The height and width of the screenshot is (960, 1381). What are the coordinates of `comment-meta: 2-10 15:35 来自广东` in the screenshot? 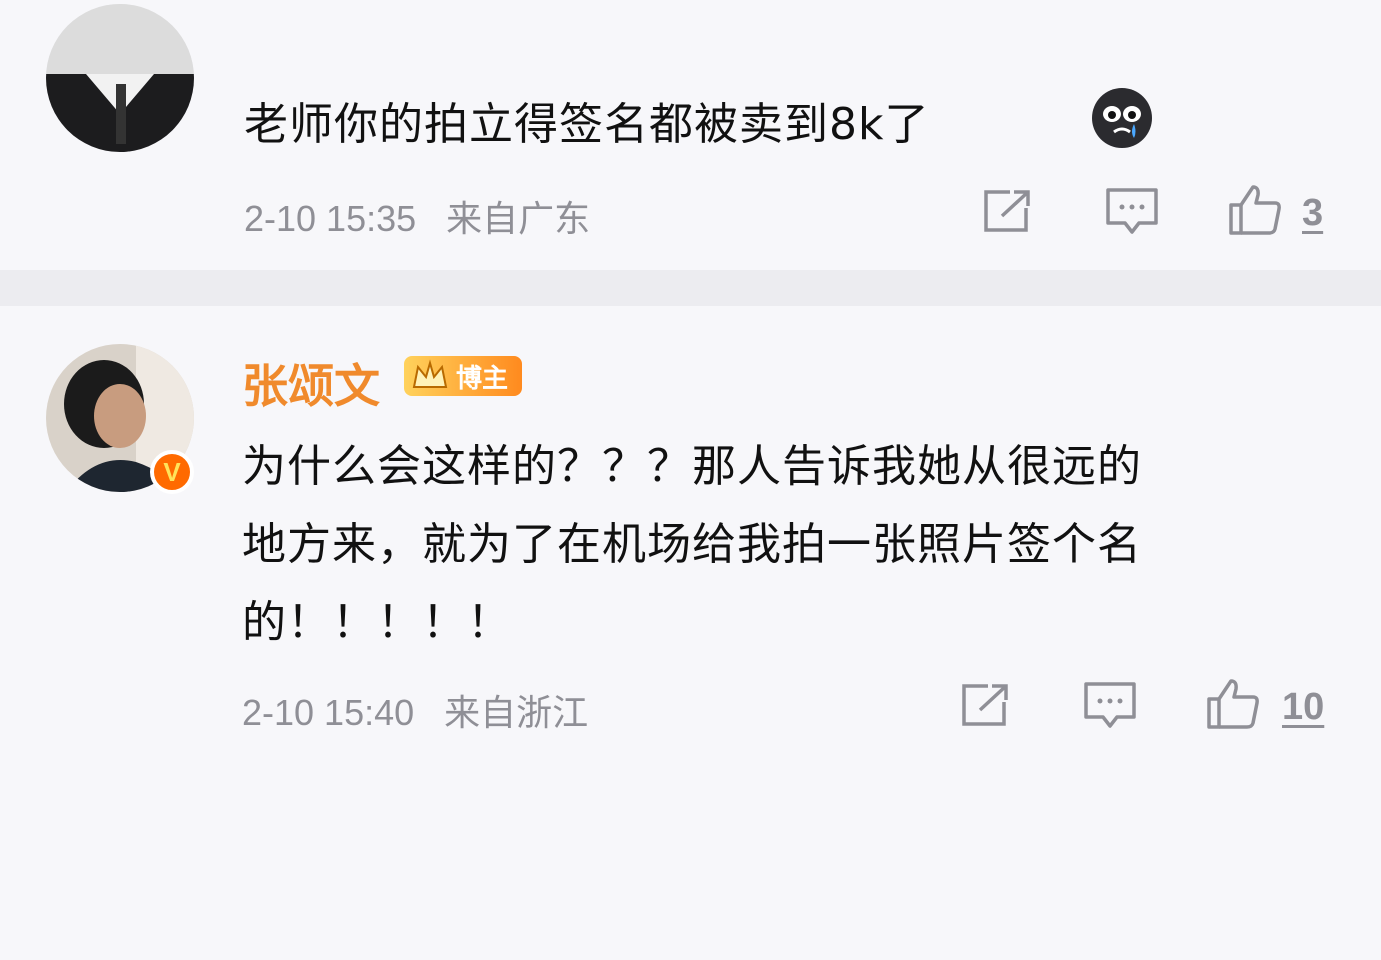 It's located at (427, 216).